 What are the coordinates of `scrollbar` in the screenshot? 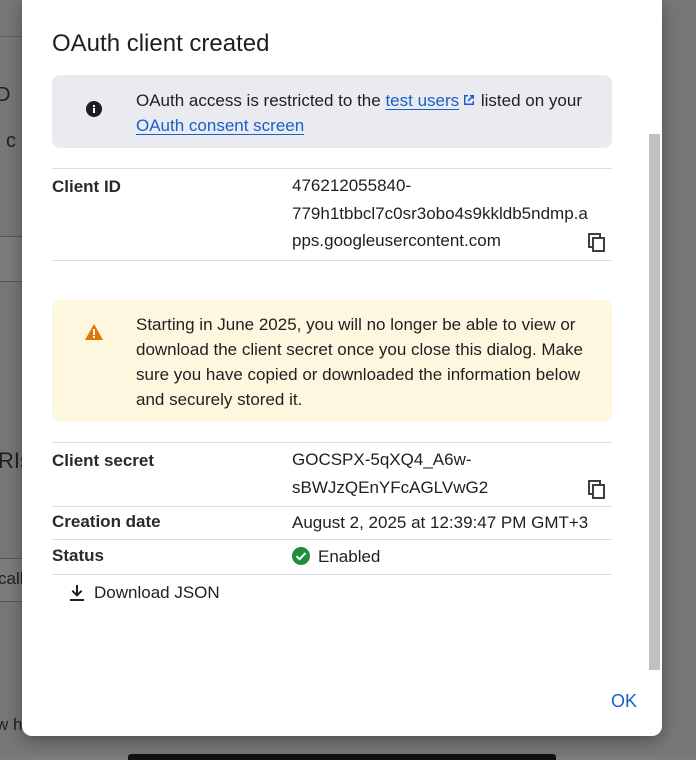 It's located at (654, 402).